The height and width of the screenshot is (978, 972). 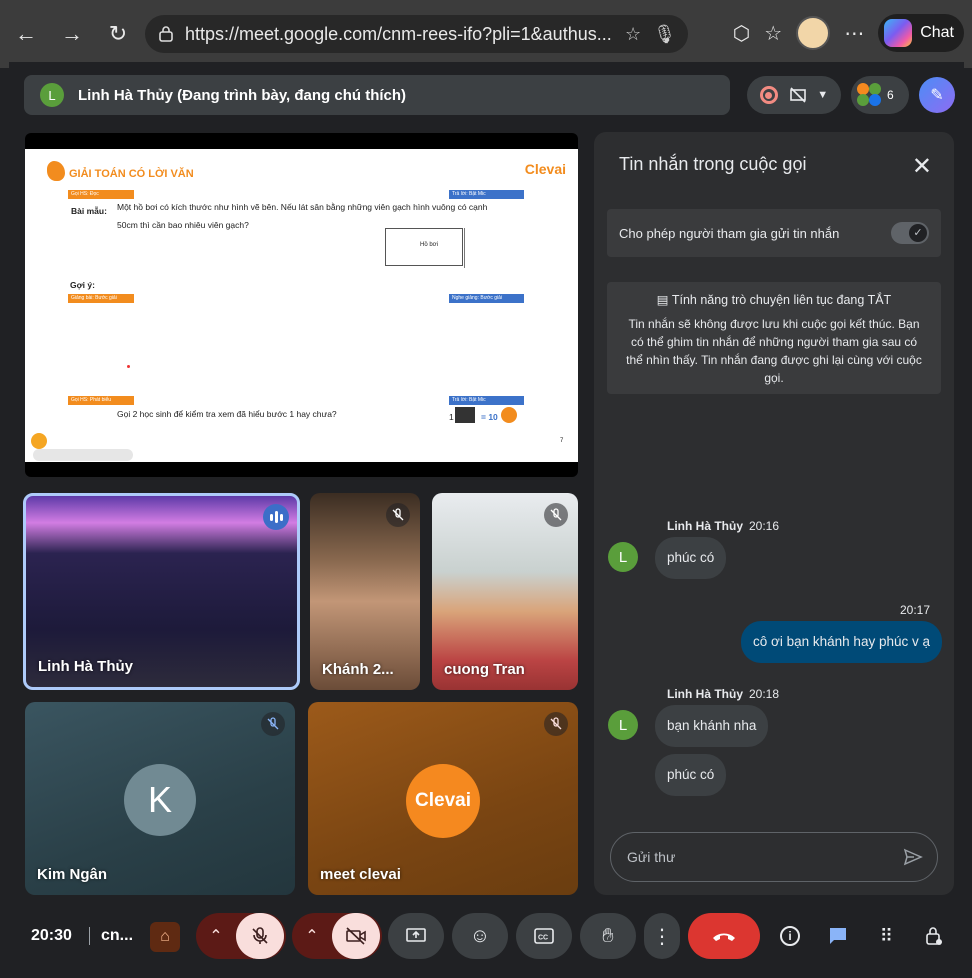 What do you see at coordinates (841, 642) in the screenshot?
I see `chat-message: cô ơi bạn khánh hay phúc v ạ` at bounding box center [841, 642].